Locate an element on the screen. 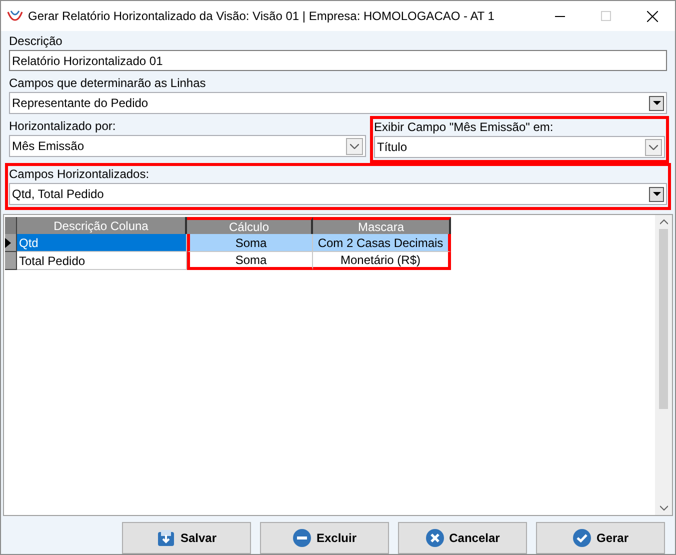 This screenshot has width=676, height=555. dropdown-field: Mês Emissão is located at coordinates (187, 146).